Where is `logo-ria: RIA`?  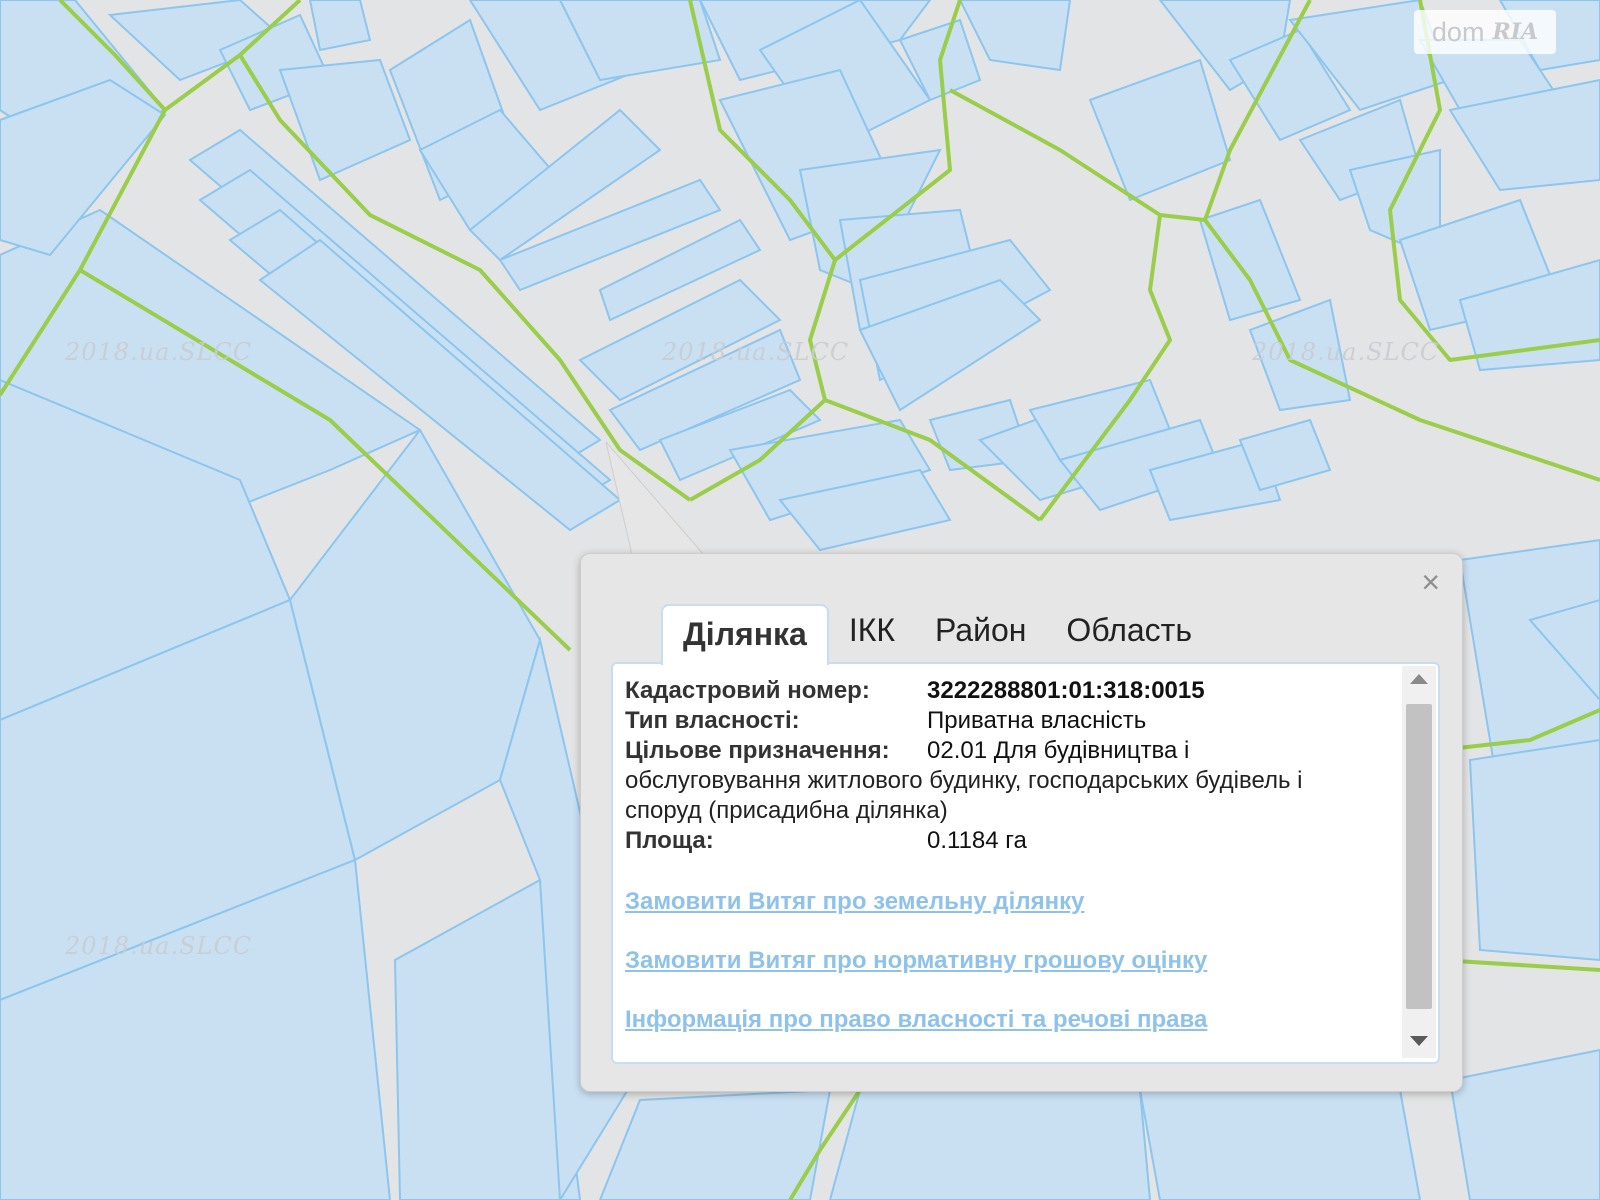 logo-ria: RIA is located at coordinates (1515, 32).